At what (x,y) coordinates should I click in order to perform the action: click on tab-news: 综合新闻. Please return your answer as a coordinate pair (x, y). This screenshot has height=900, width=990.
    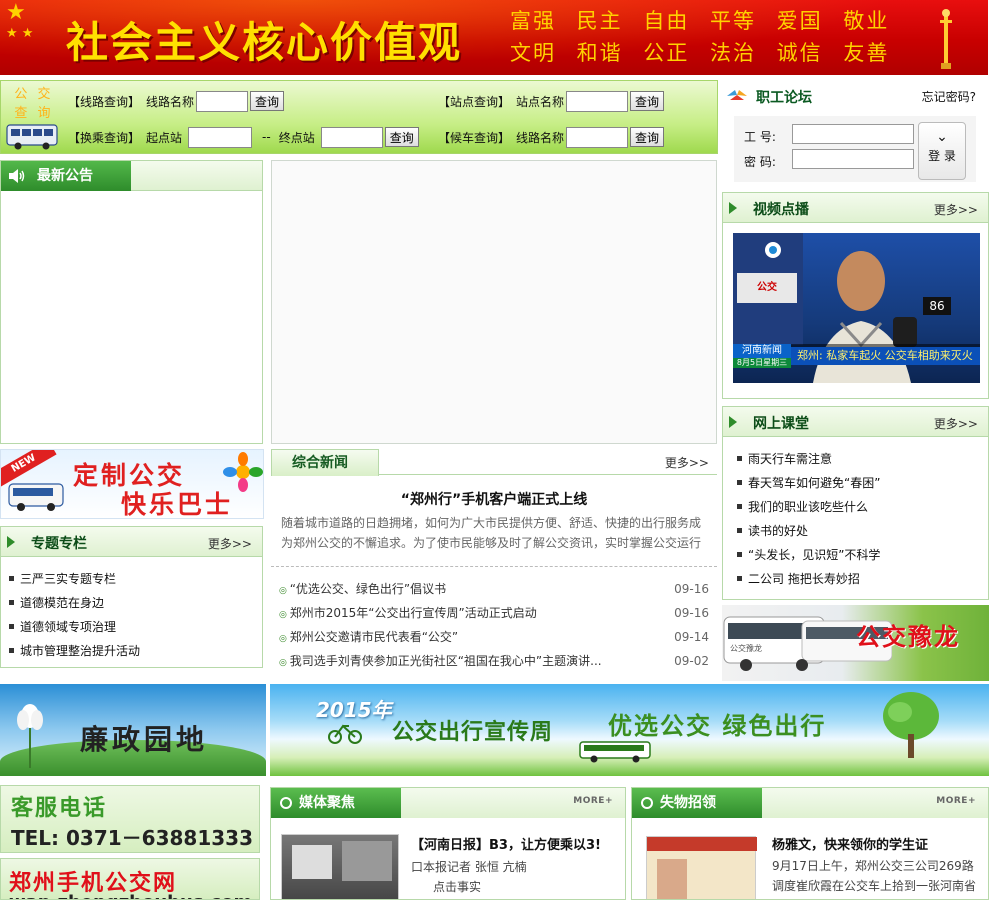
    Looking at the image, I should click on (325, 462).